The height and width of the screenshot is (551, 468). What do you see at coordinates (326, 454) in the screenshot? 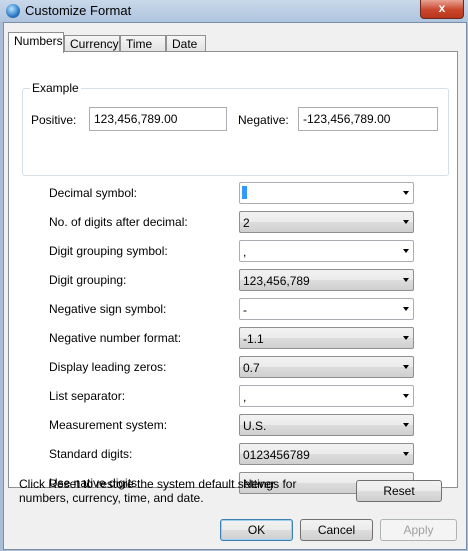
I see `standard-digits-select: 0123456789` at bounding box center [326, 454].